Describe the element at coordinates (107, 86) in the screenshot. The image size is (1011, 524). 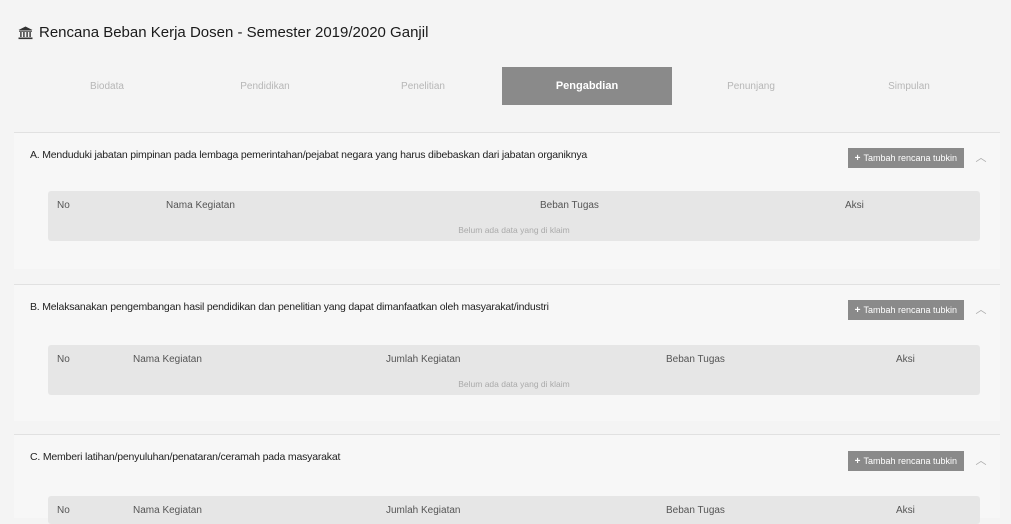
I see `tab-biodata: Biodata` at that location.